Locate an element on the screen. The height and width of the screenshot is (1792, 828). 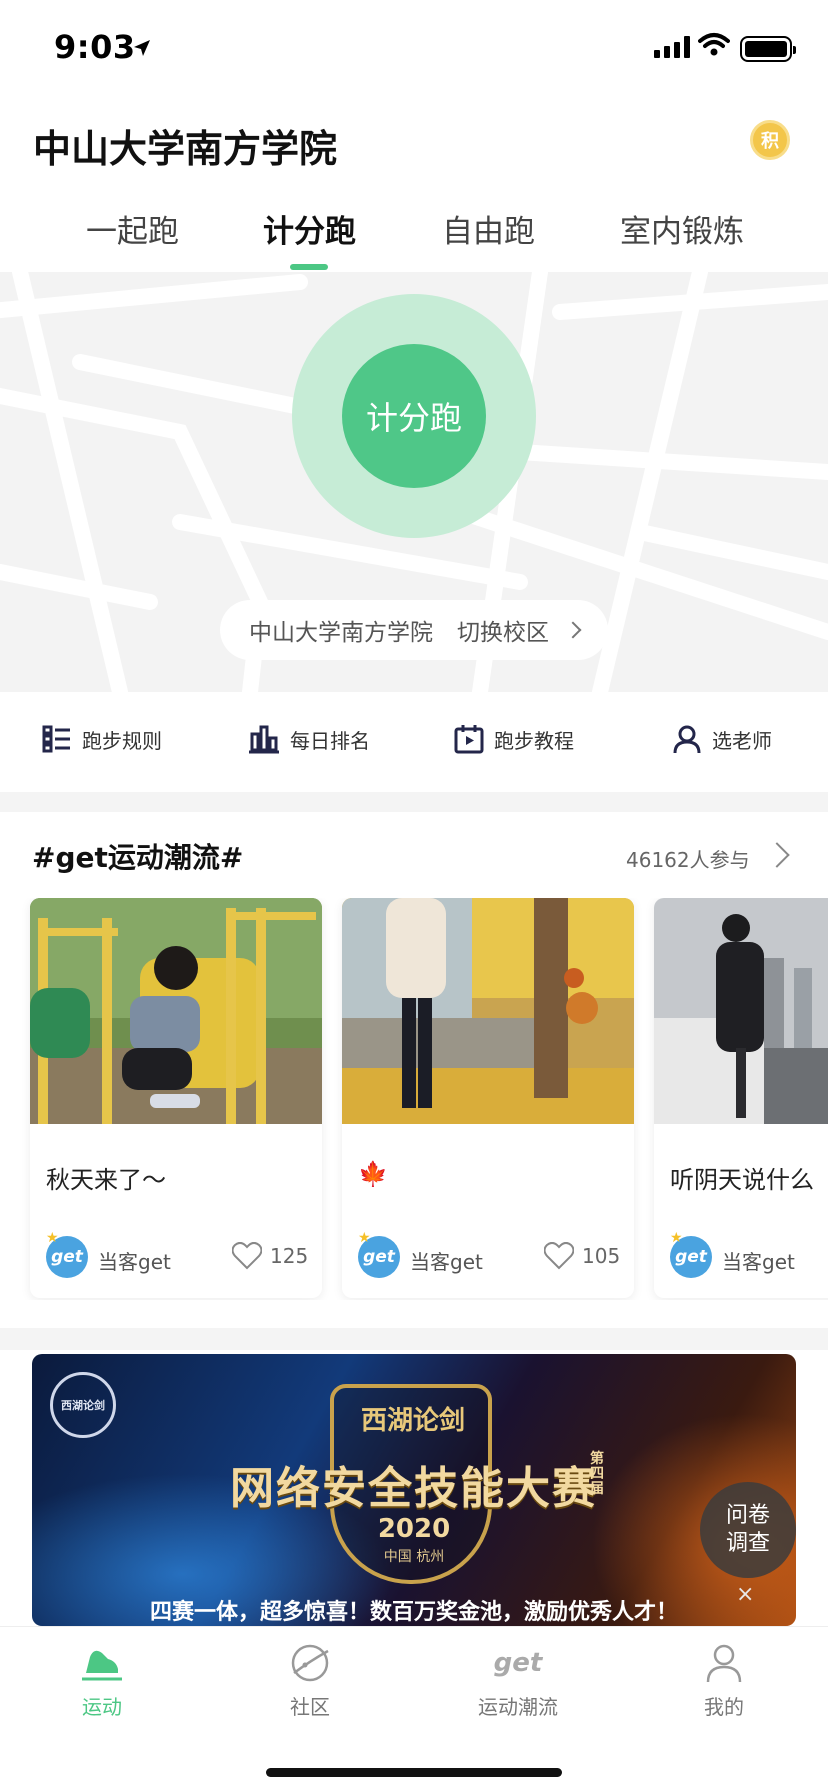
campus-title: 中山大学南方学院 is located at coordinates (185, 149).